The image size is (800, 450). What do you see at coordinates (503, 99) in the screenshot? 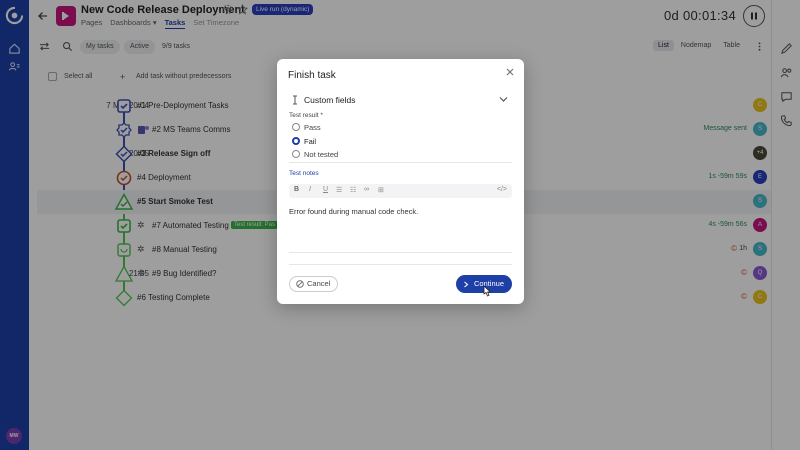
I see `chevron-down-icon` at bounding box center [503, 99].